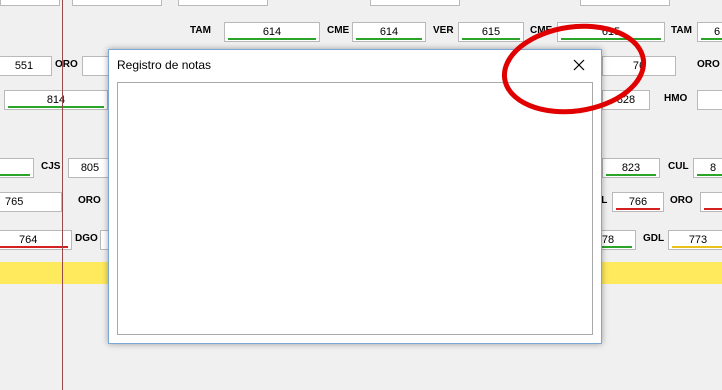  What do you see at coordinates (707, 168) in the screenshot?
I see `flight-cell: 8` at bounding box center [707, 168].